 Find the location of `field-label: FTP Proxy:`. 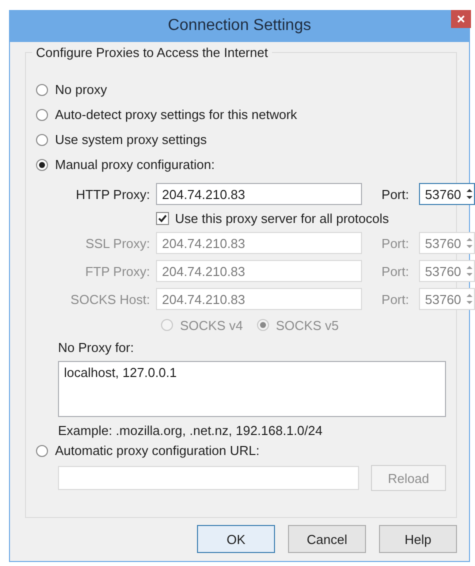

field-label: FTP Proxy: is located at coordinates (117, 271).